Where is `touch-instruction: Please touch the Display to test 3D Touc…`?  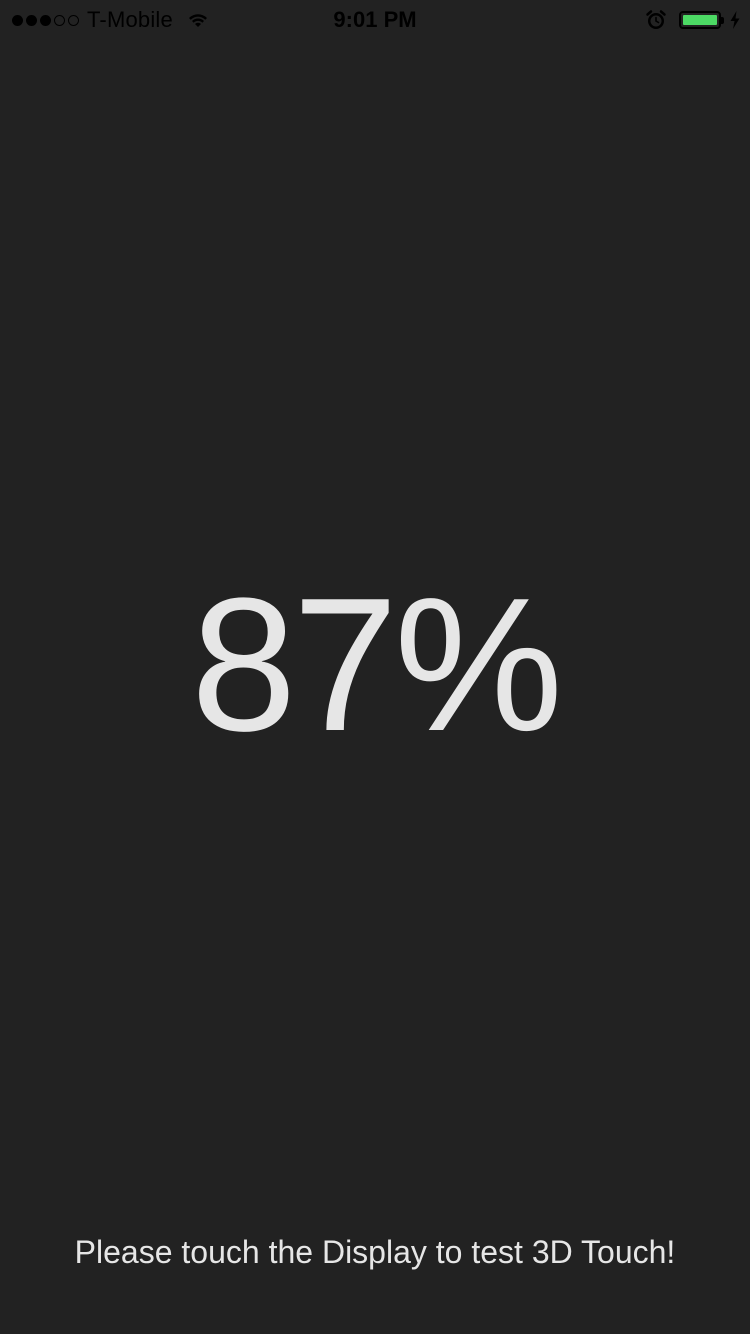
touch-instruction: Please touch the Display to test 3D Touc… is located at coordinates (375, 1252).